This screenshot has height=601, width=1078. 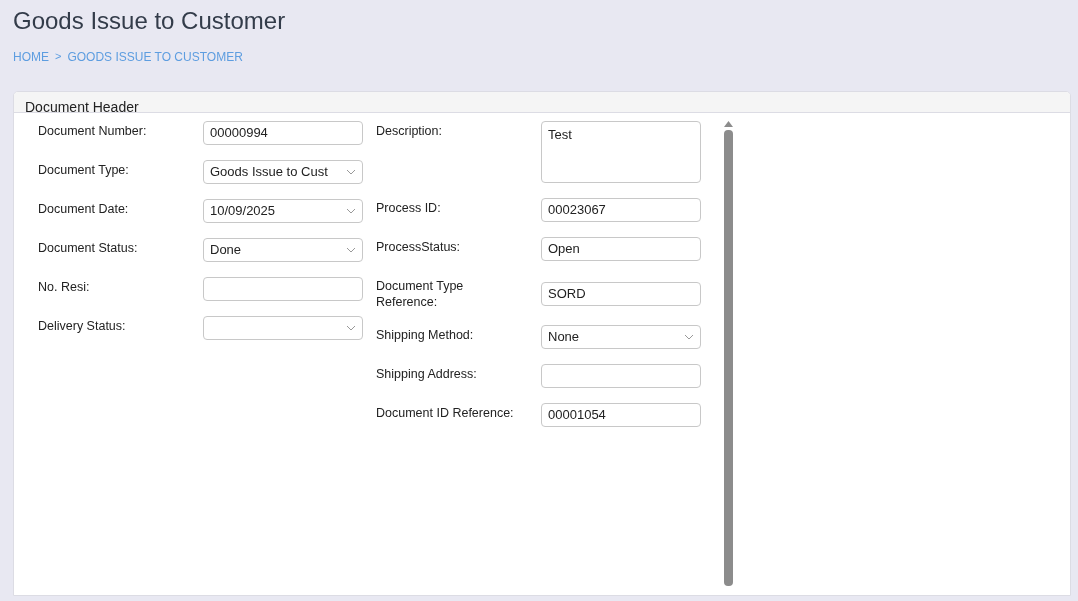 What do you see at coordinates (93, 131) in the screenshot?
I see `field-label: Document Number:` at bounding box center [93, 131].